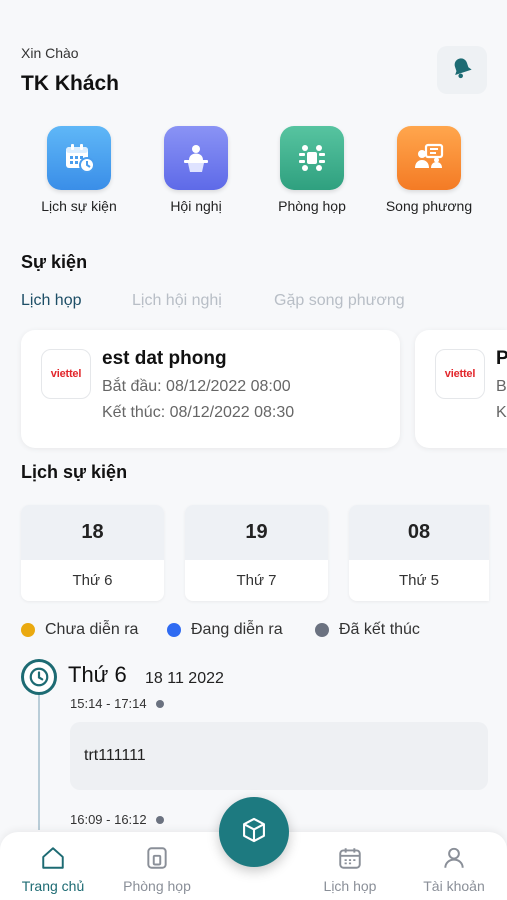 The height and width of the screenshot is (900, 507). Describe the element at coordinates (312, 158) in the screenshot. I see `meeting-table-icon` at that location.